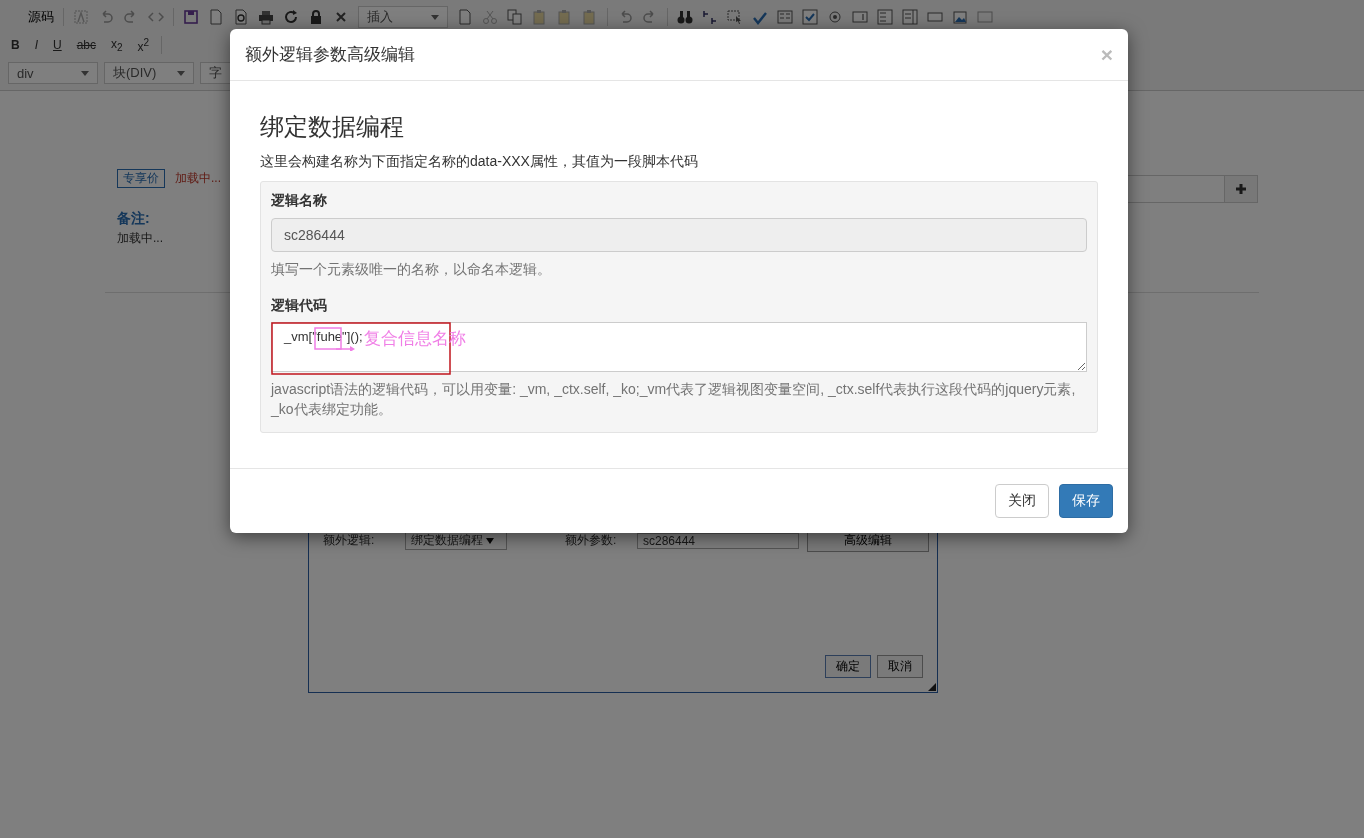 Image resolution: width=1364 pixels, height=838 pixels. I want to click on cancel-button: 取消, so click(900, 666).